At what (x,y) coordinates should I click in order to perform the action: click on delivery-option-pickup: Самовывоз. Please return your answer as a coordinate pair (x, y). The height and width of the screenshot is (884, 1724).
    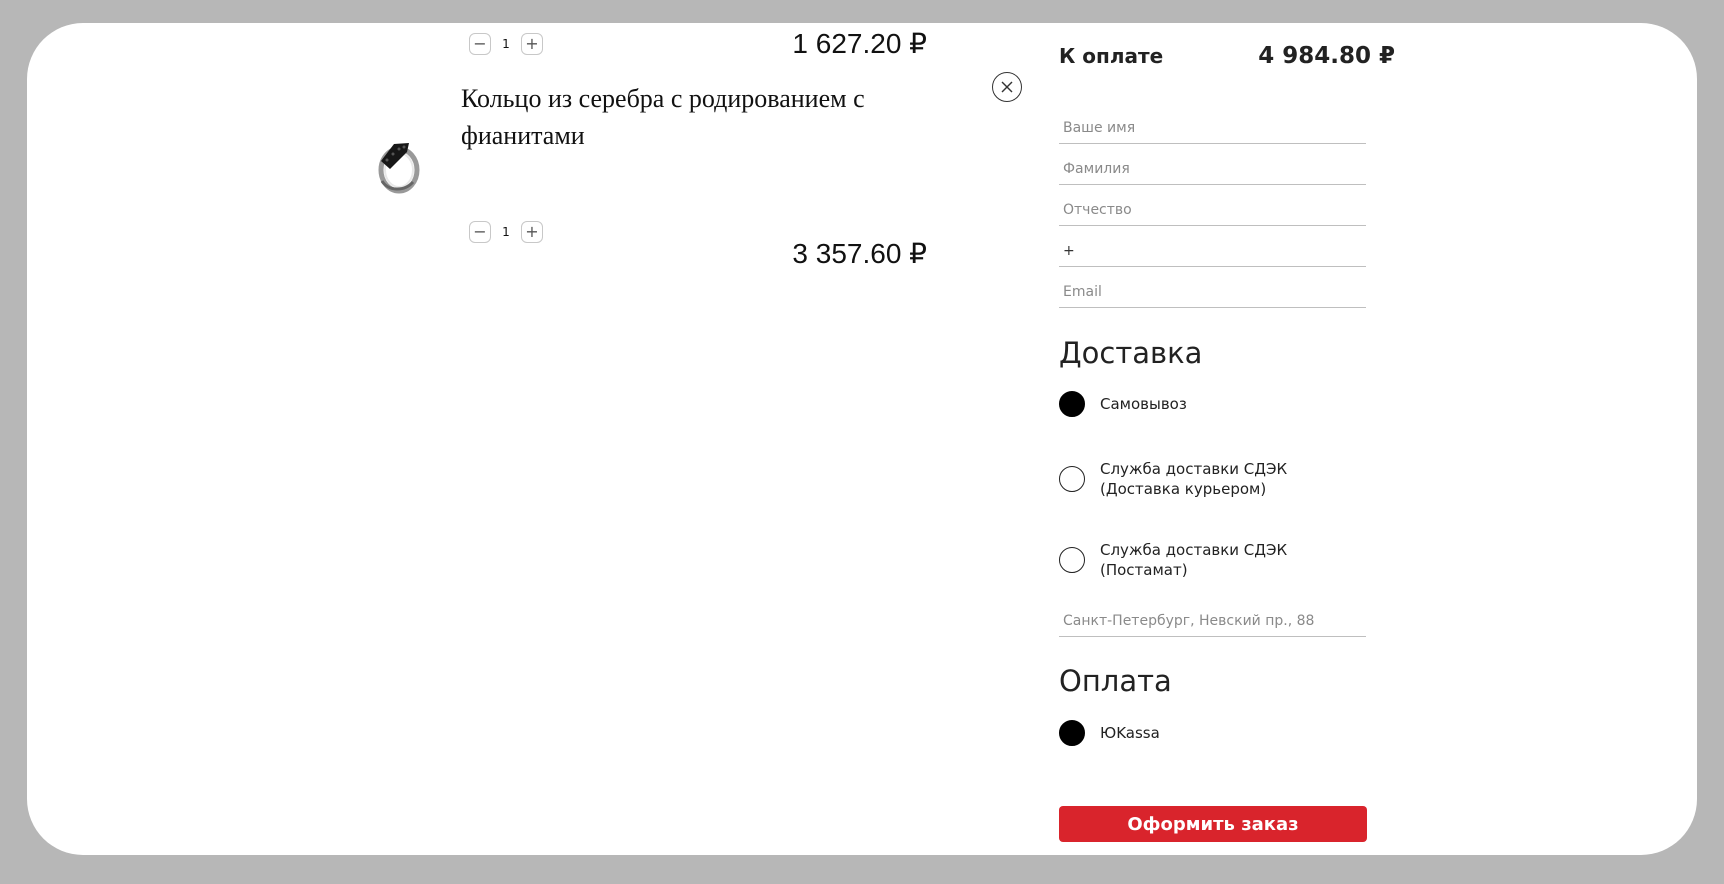
    Looking at the image, I should click on (1214, 404).